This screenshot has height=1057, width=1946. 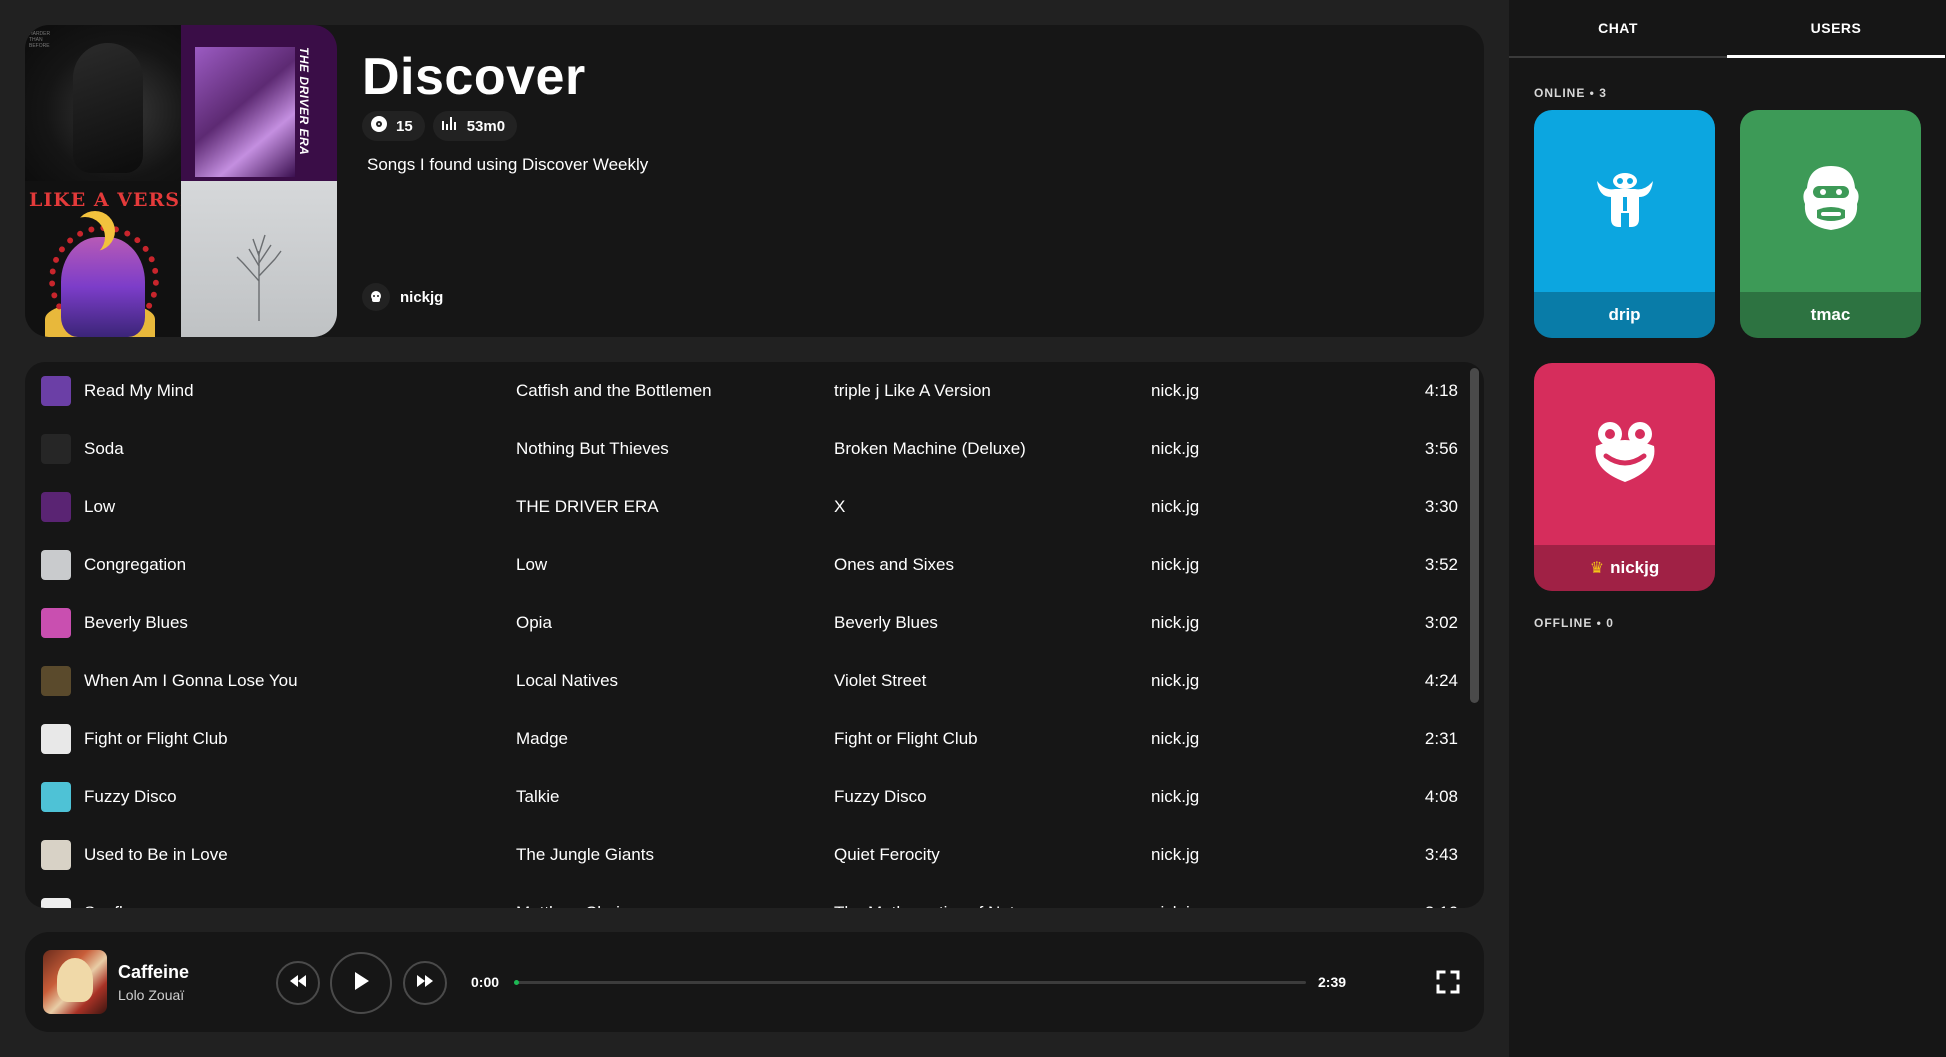 I want to click on track-album: X, so click(x=839, y=507).